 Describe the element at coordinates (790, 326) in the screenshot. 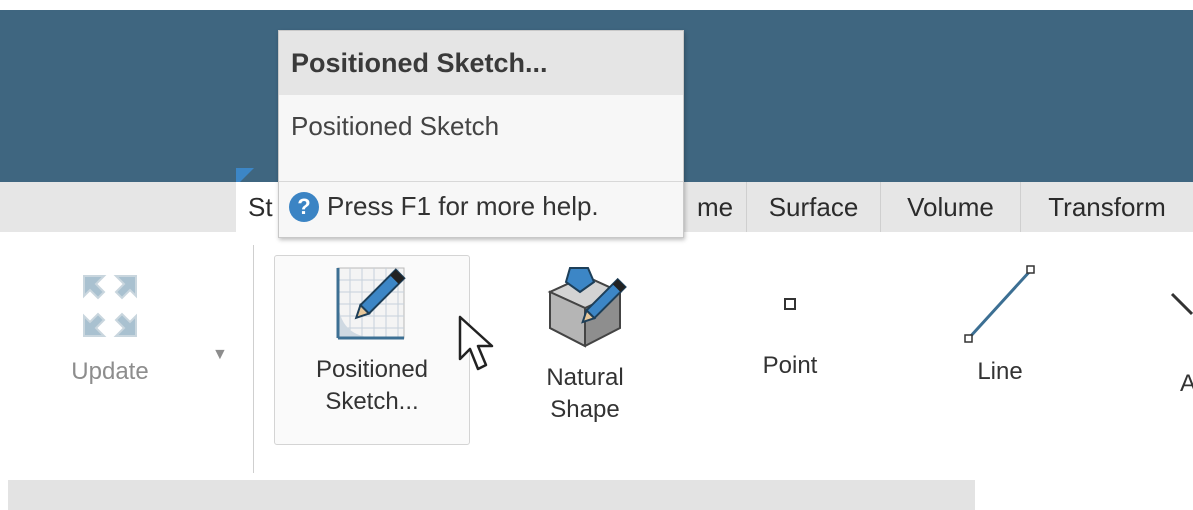

I see `point-button: Point` at that location.